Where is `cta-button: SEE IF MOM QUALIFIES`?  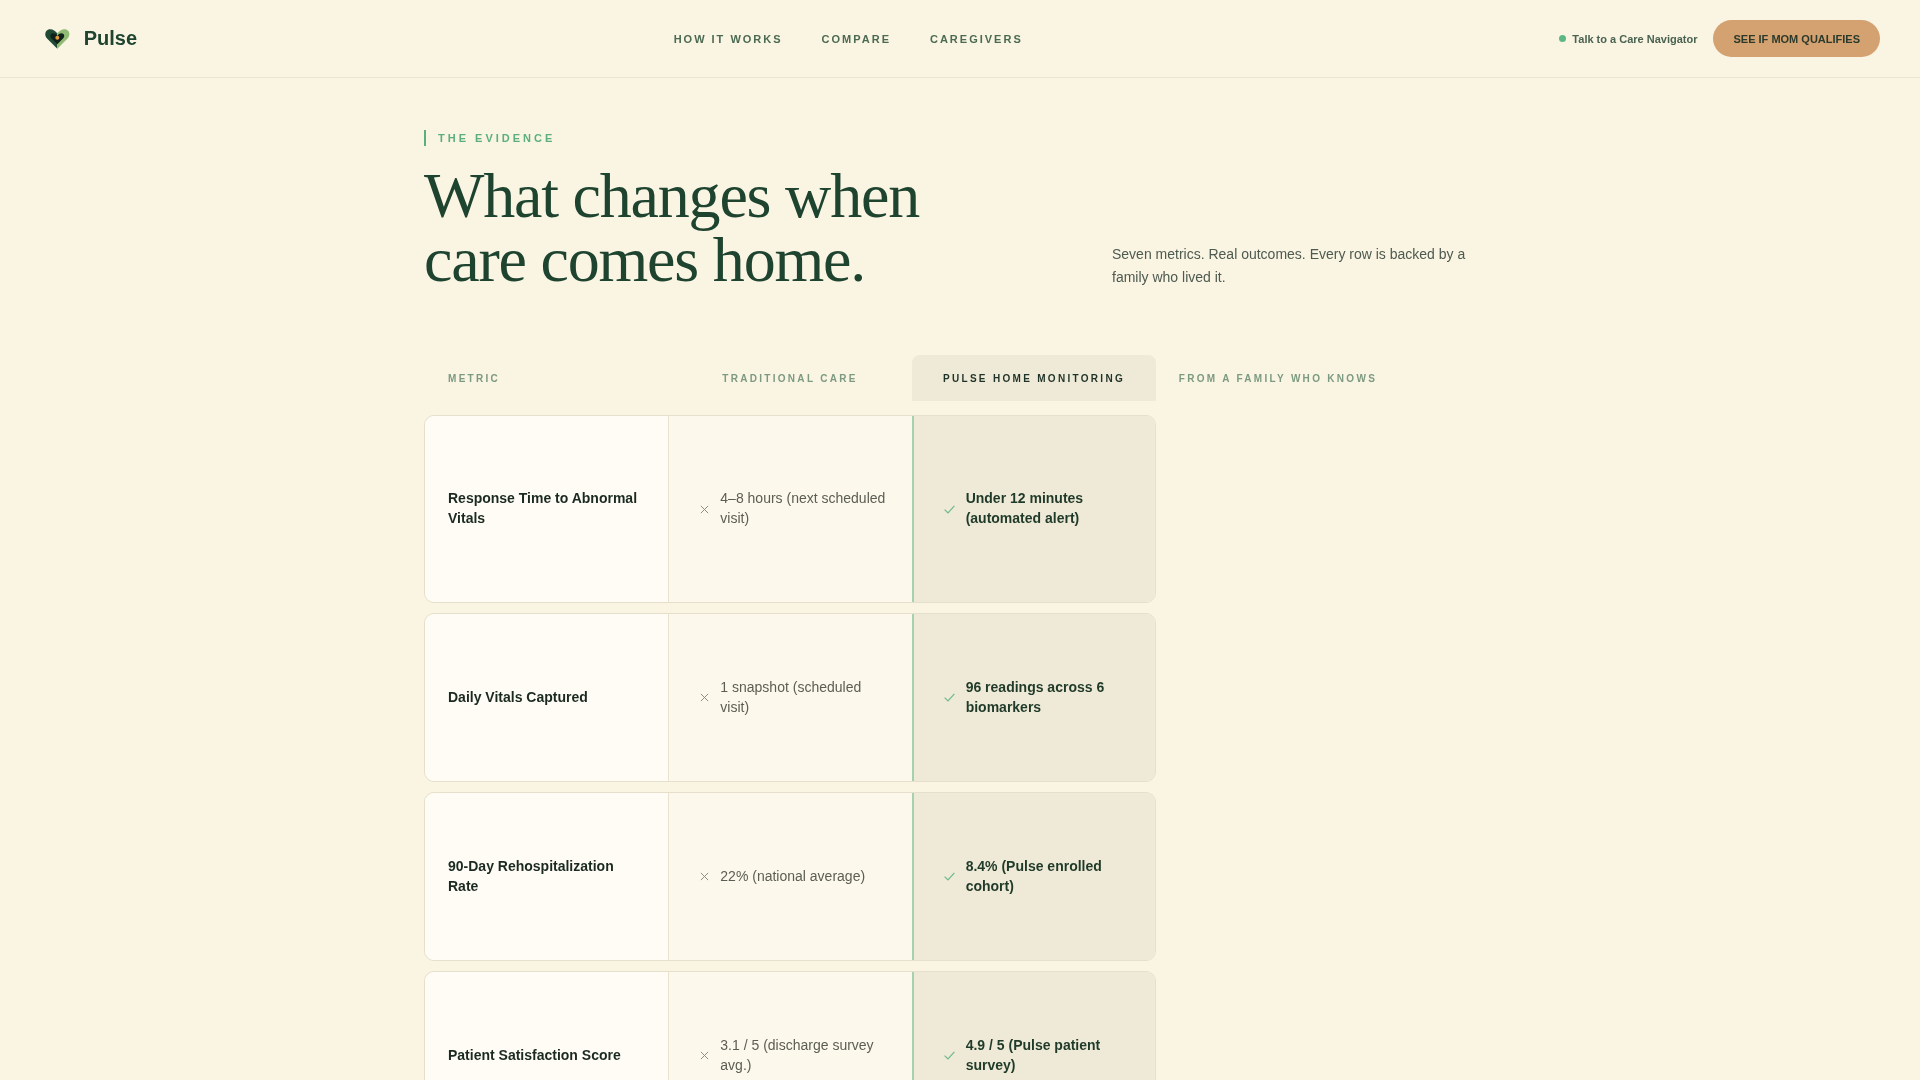
cta-button: SEE IF MOM QUALIFIES is located at coordinates (1796, 38).